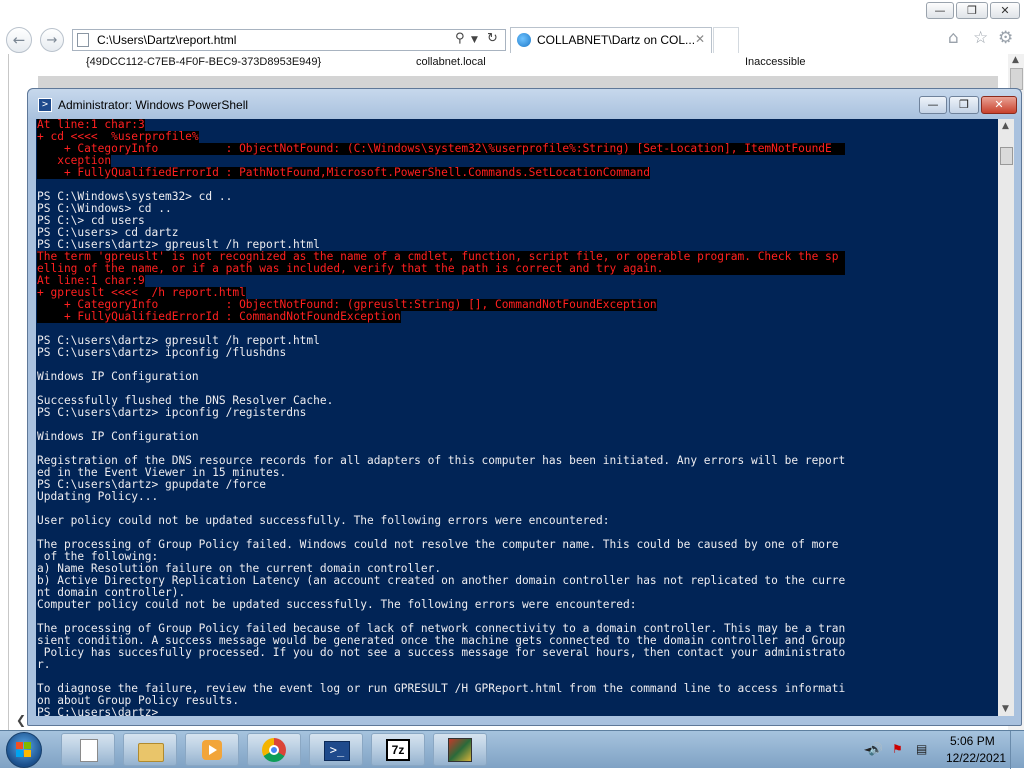 The height and width of the screenshot is (769, 1024). I want to click on media-player-icon, so click(212, 750).